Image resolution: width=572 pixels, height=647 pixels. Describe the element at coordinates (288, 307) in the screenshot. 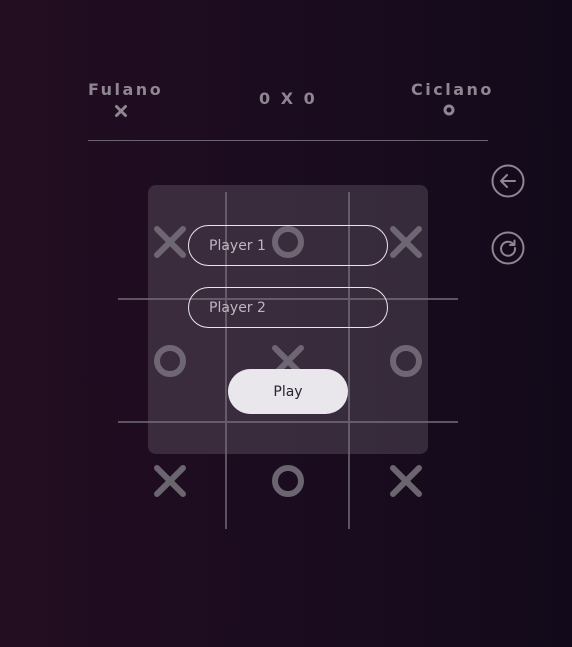

I see `player-2-input` at that location.